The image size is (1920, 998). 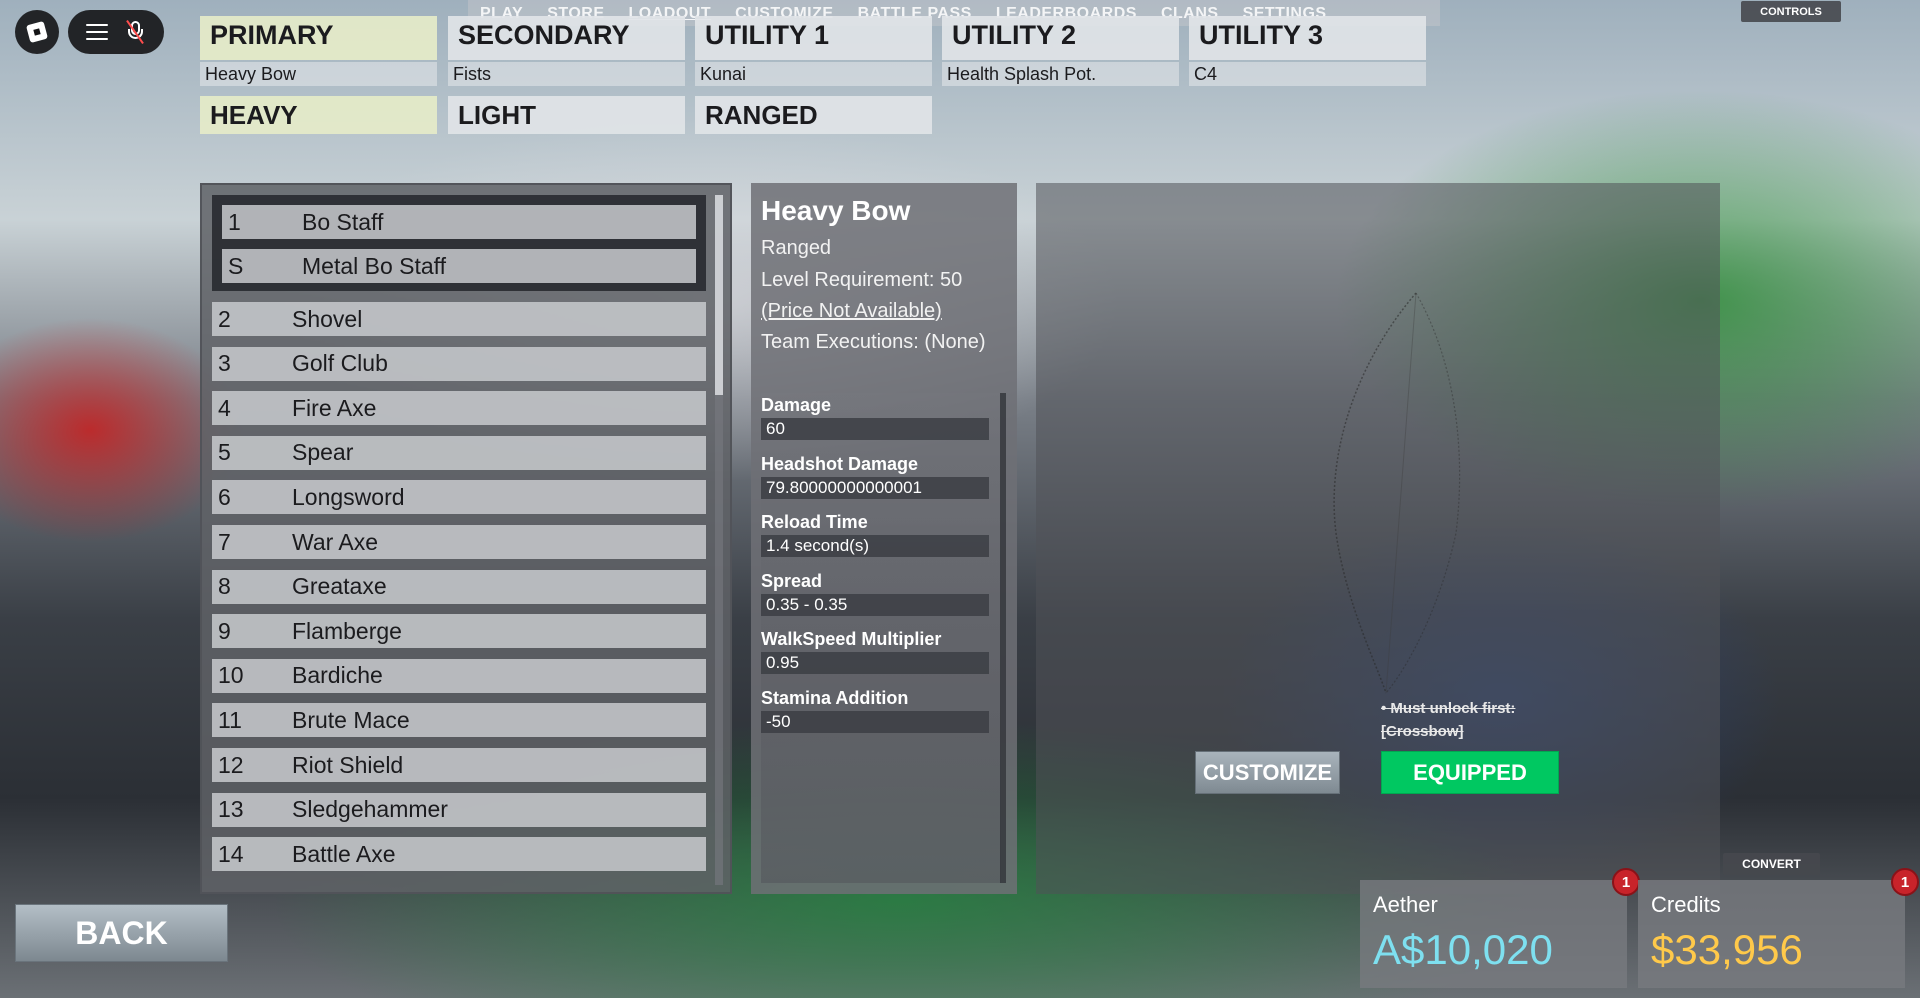 What do you see at coordinates (351, 719) in the screenshot?
I see `weapon-name: Brute Mace` at bounding box center [351, 719].